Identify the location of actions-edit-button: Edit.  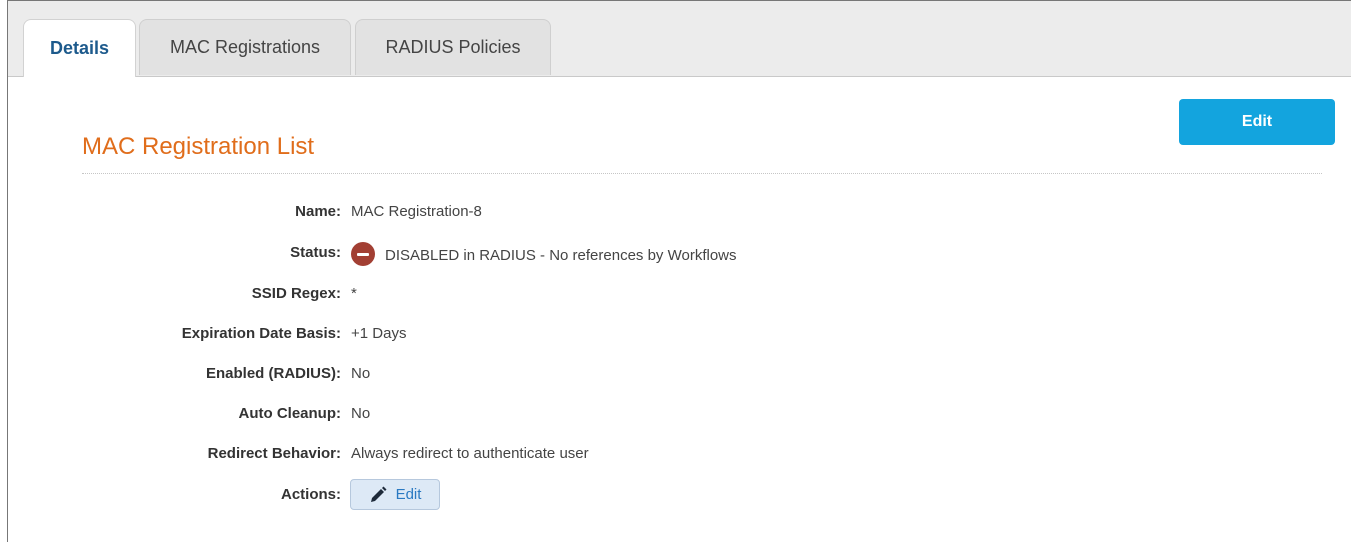
(395, 494).